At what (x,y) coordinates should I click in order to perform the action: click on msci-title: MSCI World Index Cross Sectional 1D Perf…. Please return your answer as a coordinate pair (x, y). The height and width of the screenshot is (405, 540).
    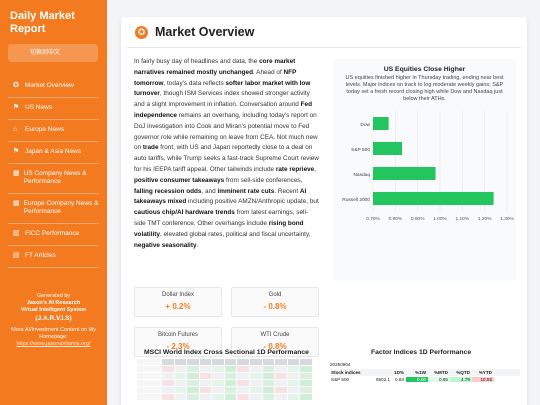
    Looking at the image, I should click on (226, 352).